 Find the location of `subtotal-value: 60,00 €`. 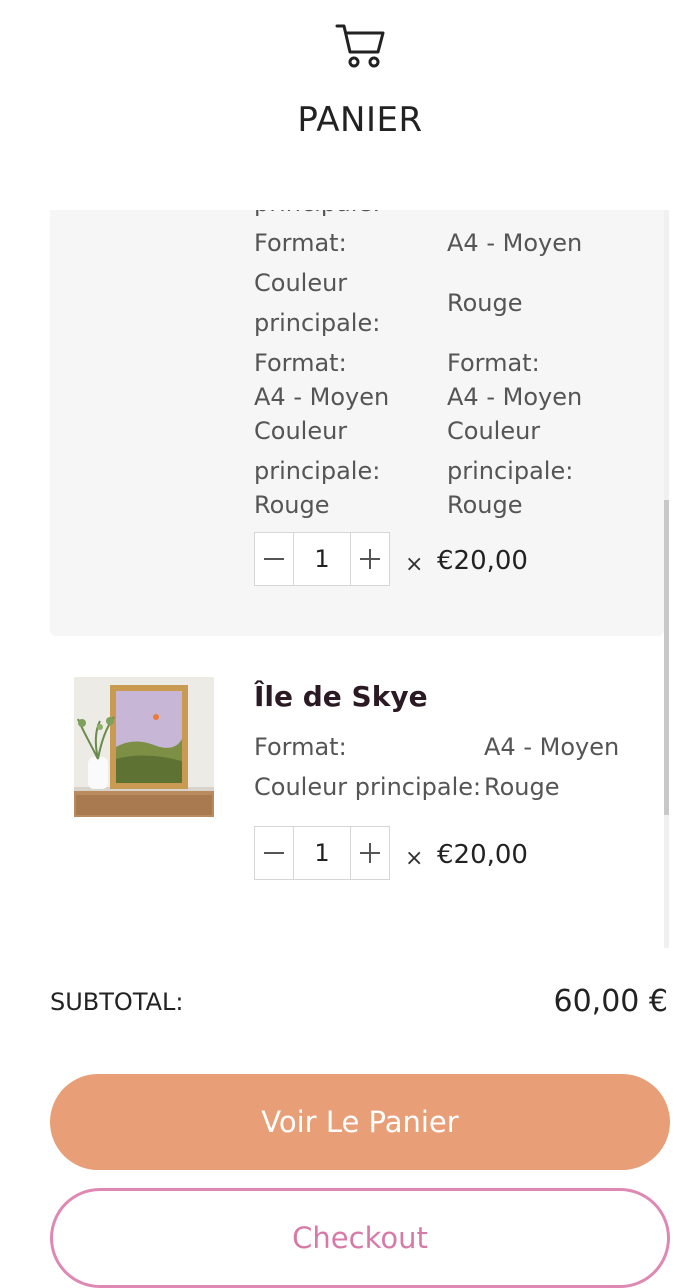

subtotal-value: 60,00 € is located at coordinates (610, 1001).